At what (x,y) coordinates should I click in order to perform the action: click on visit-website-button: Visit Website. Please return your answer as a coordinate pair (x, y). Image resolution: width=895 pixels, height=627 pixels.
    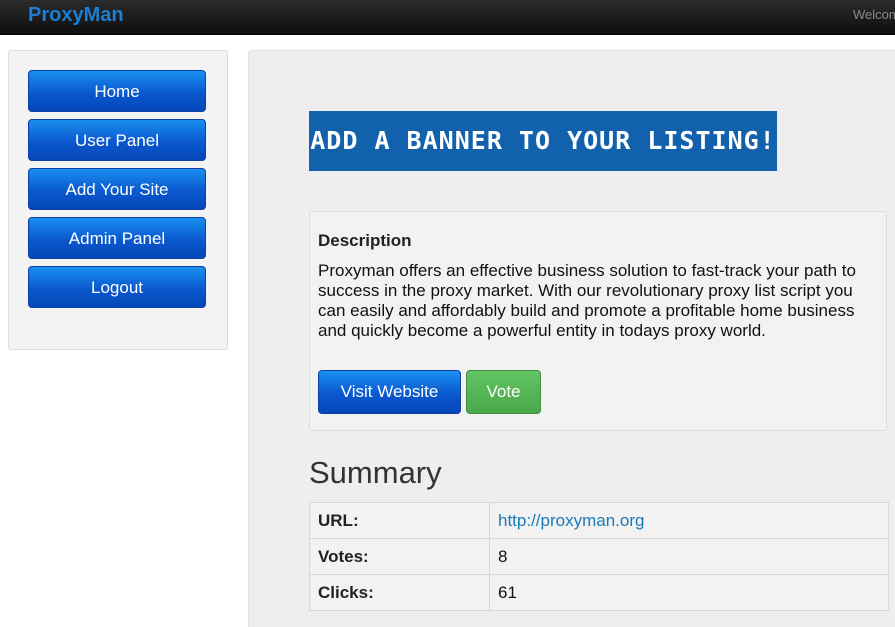
    Looking at the image, I should click on (389, 392).